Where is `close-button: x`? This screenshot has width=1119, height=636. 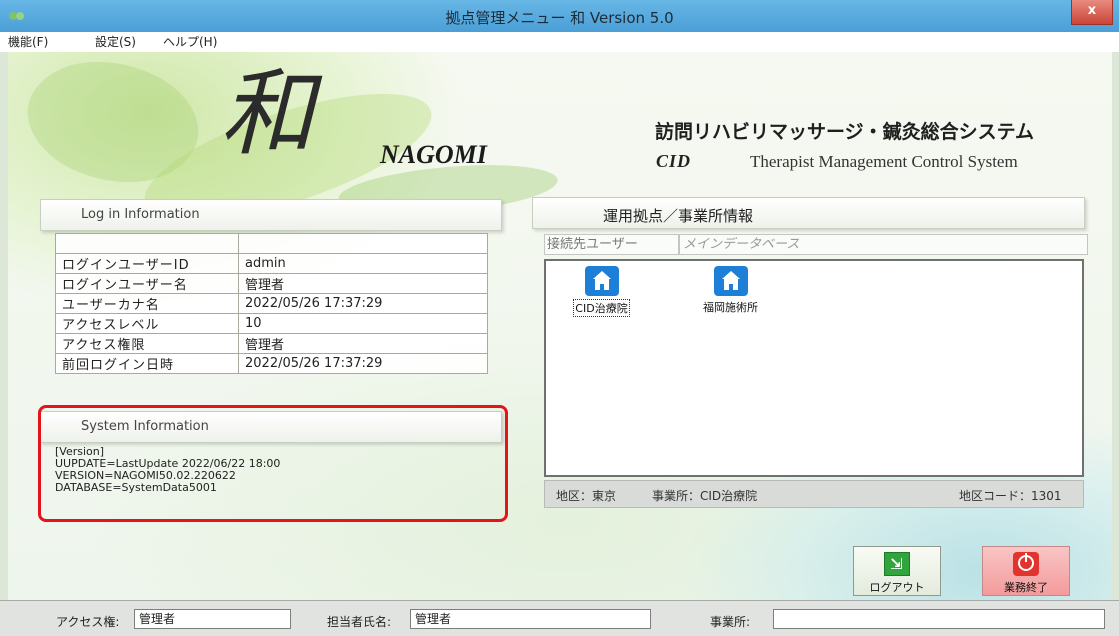
close-button: x is located at coordinates (1092, 12).